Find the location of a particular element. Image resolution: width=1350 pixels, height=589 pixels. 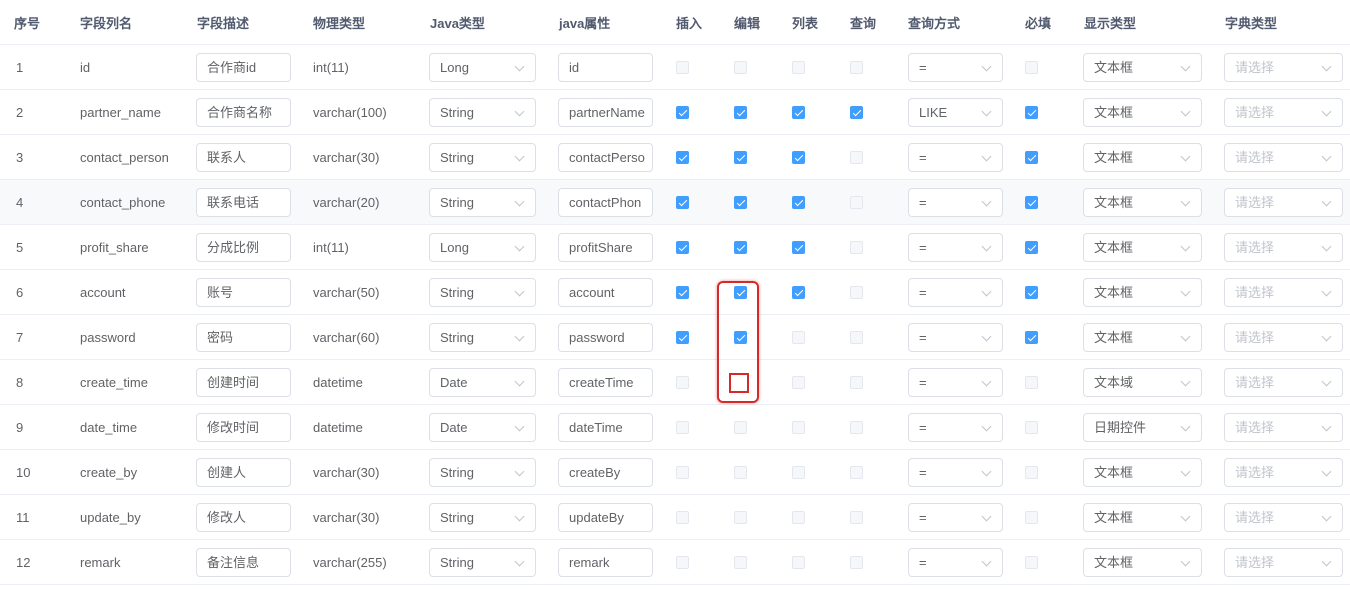

java-field-input: id is located at coordinates (605, 67).